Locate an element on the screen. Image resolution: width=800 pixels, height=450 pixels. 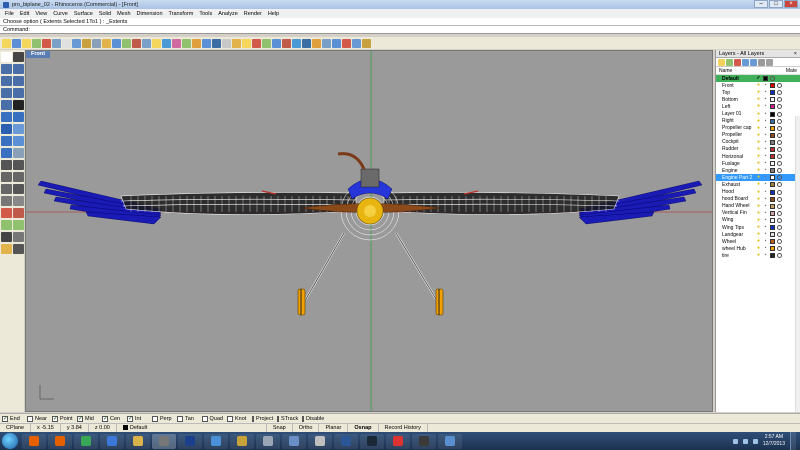
menu-view: View is located at coordinates (41, 14).